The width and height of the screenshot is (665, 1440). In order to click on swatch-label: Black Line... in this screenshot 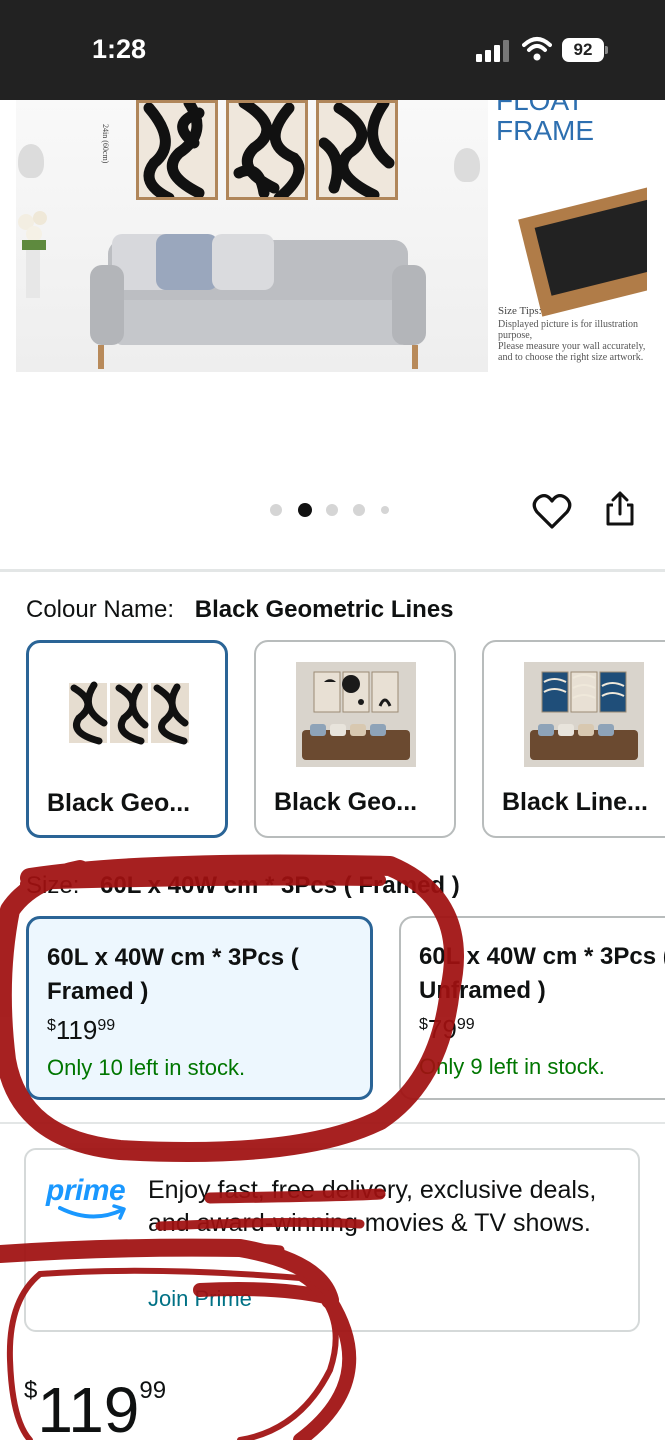, I will do `click(575, 802)`.